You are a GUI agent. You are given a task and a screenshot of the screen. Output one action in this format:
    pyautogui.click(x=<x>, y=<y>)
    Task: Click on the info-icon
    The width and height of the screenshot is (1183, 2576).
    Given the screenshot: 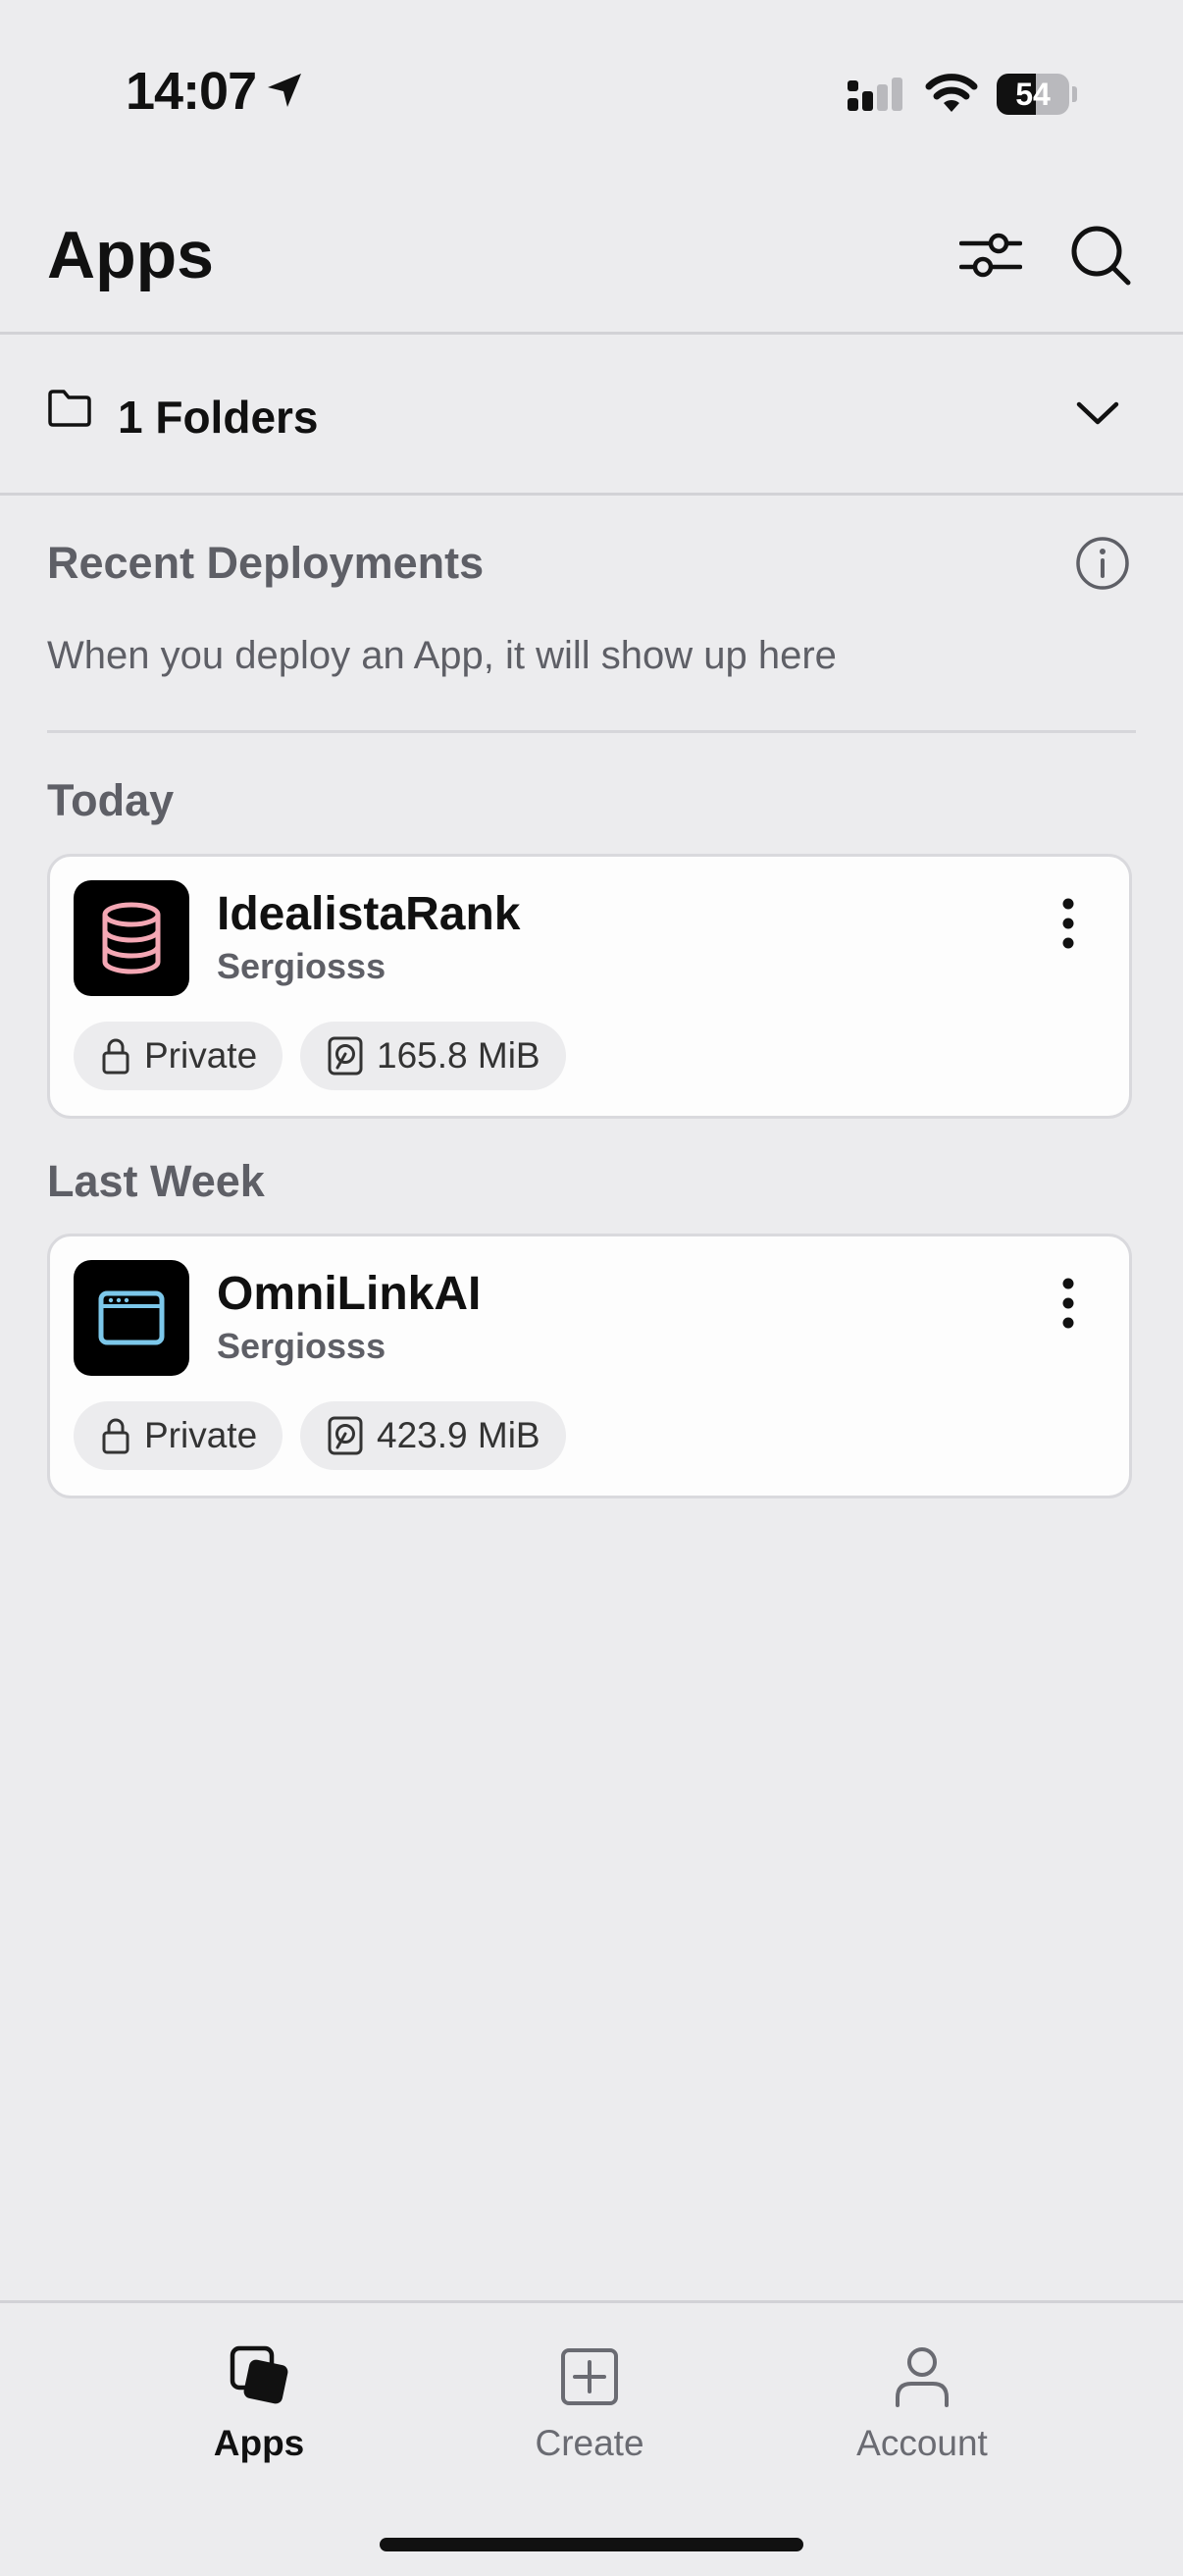 What is the action you would take?
    pyautogui.click(x=1103, y=563)
    